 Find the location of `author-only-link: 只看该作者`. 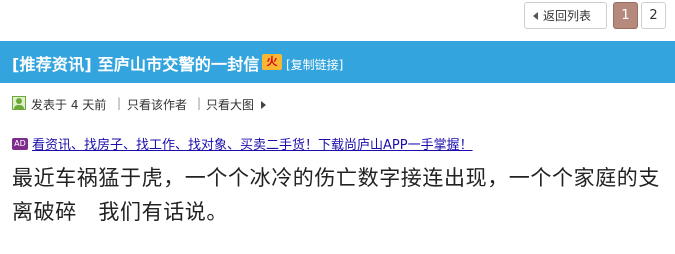

author-only-link: 只看该作者 is located at coordinates (157, 104).